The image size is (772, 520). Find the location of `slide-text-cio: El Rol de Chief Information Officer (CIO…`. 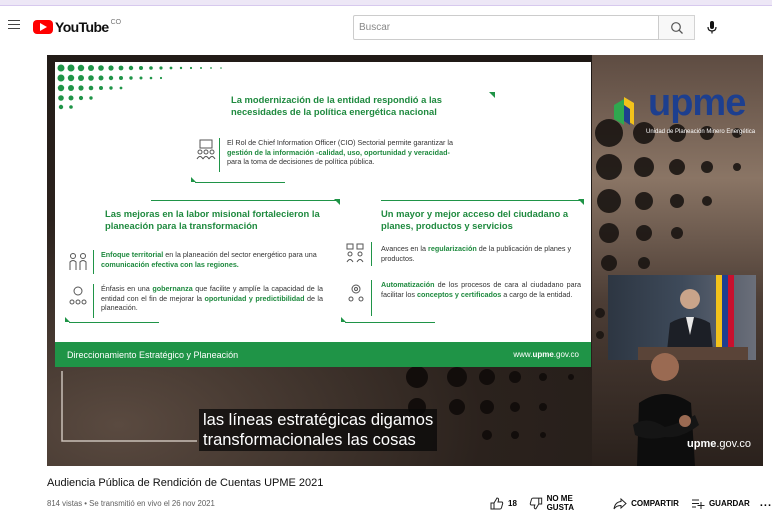

slide-text-cio: El Rol de Chief Information Officer (CIO… is located at coordinates (340, 152).